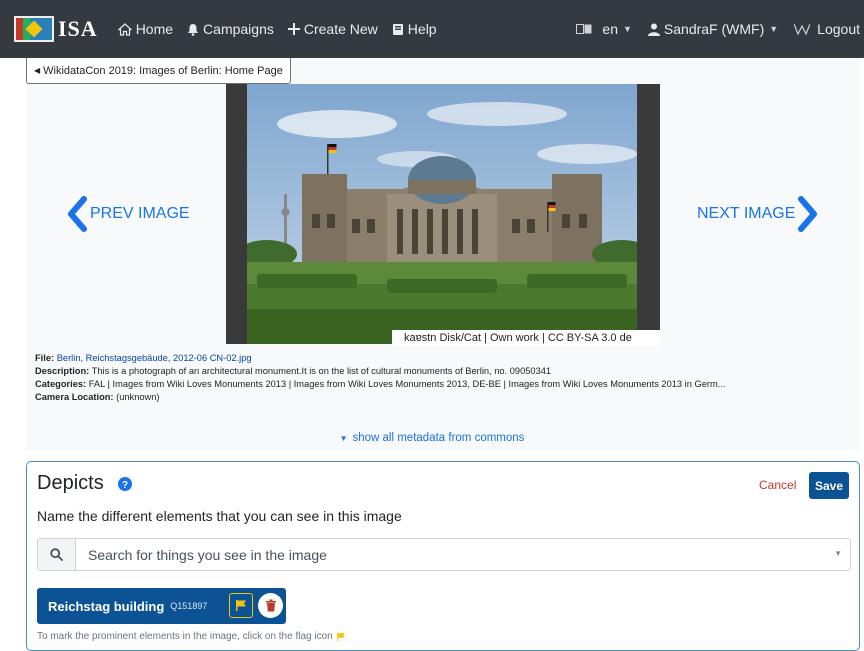 This screenshot has height=651, width=864. I want to click on user-menu: SandraF (WMF) ▼, so click(713, 29).